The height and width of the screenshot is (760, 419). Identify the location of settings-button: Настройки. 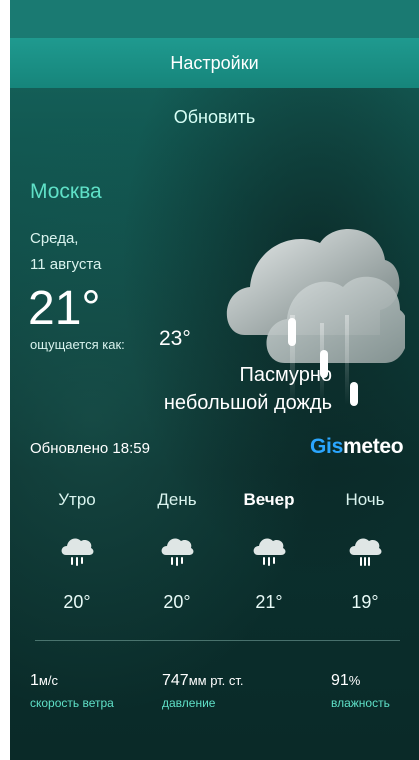
(214, 63).